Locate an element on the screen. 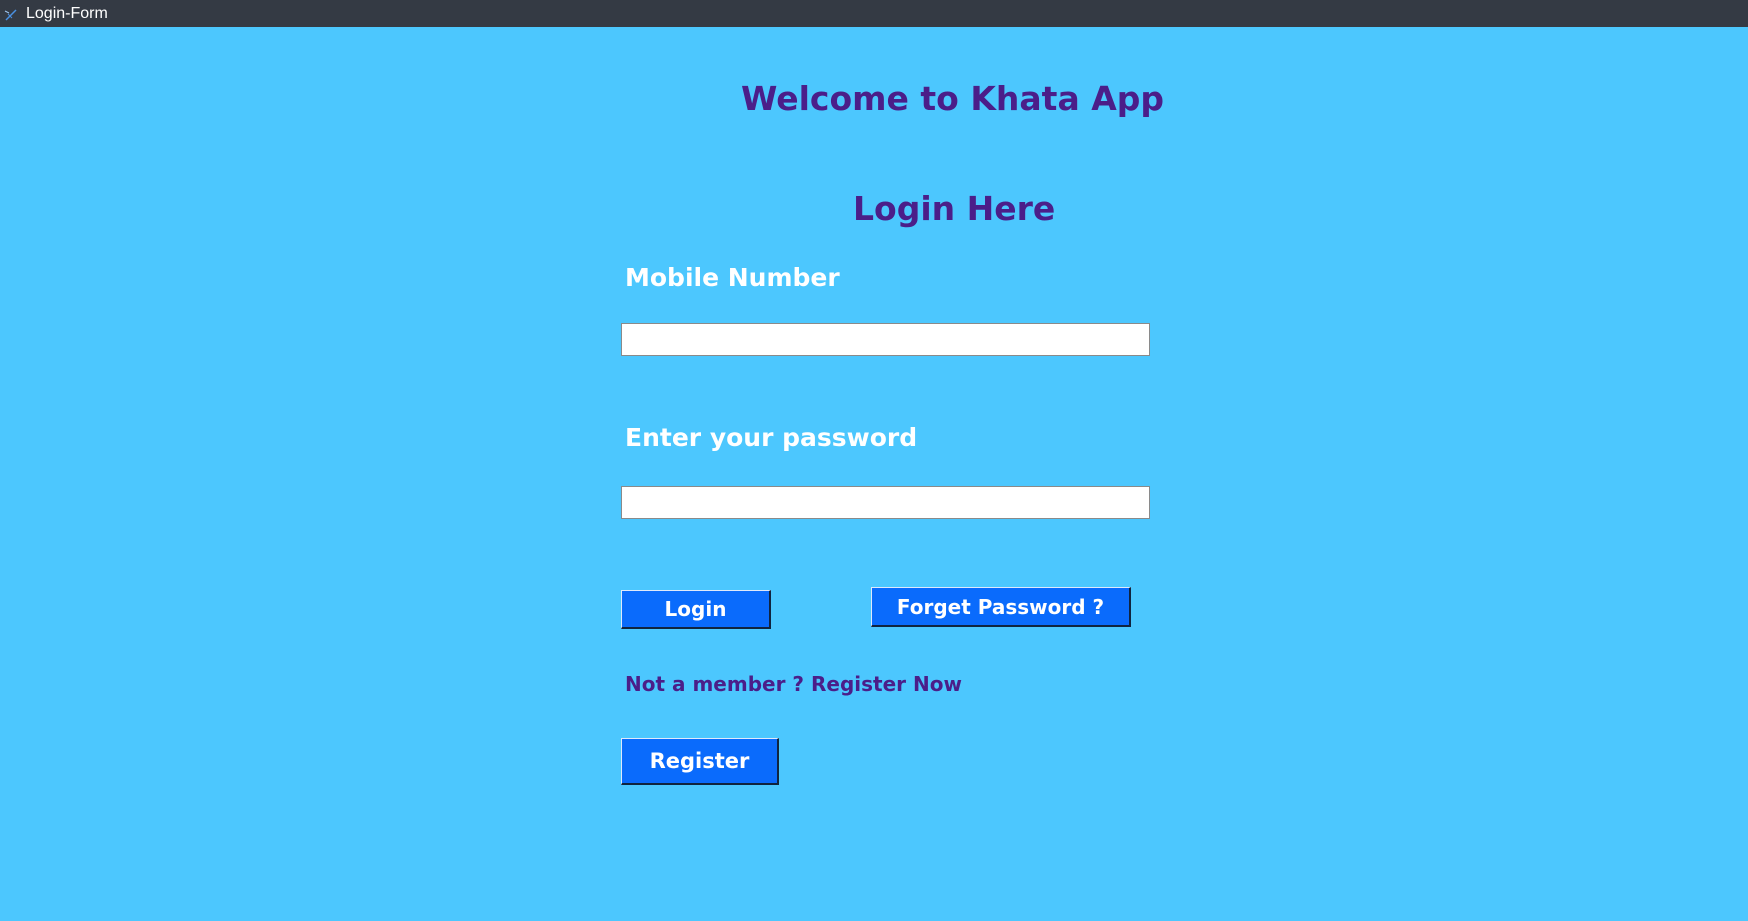 The width and height of the screenshot is (1748, 921). login-heading: Login Here is located at coordinates (954, 208).